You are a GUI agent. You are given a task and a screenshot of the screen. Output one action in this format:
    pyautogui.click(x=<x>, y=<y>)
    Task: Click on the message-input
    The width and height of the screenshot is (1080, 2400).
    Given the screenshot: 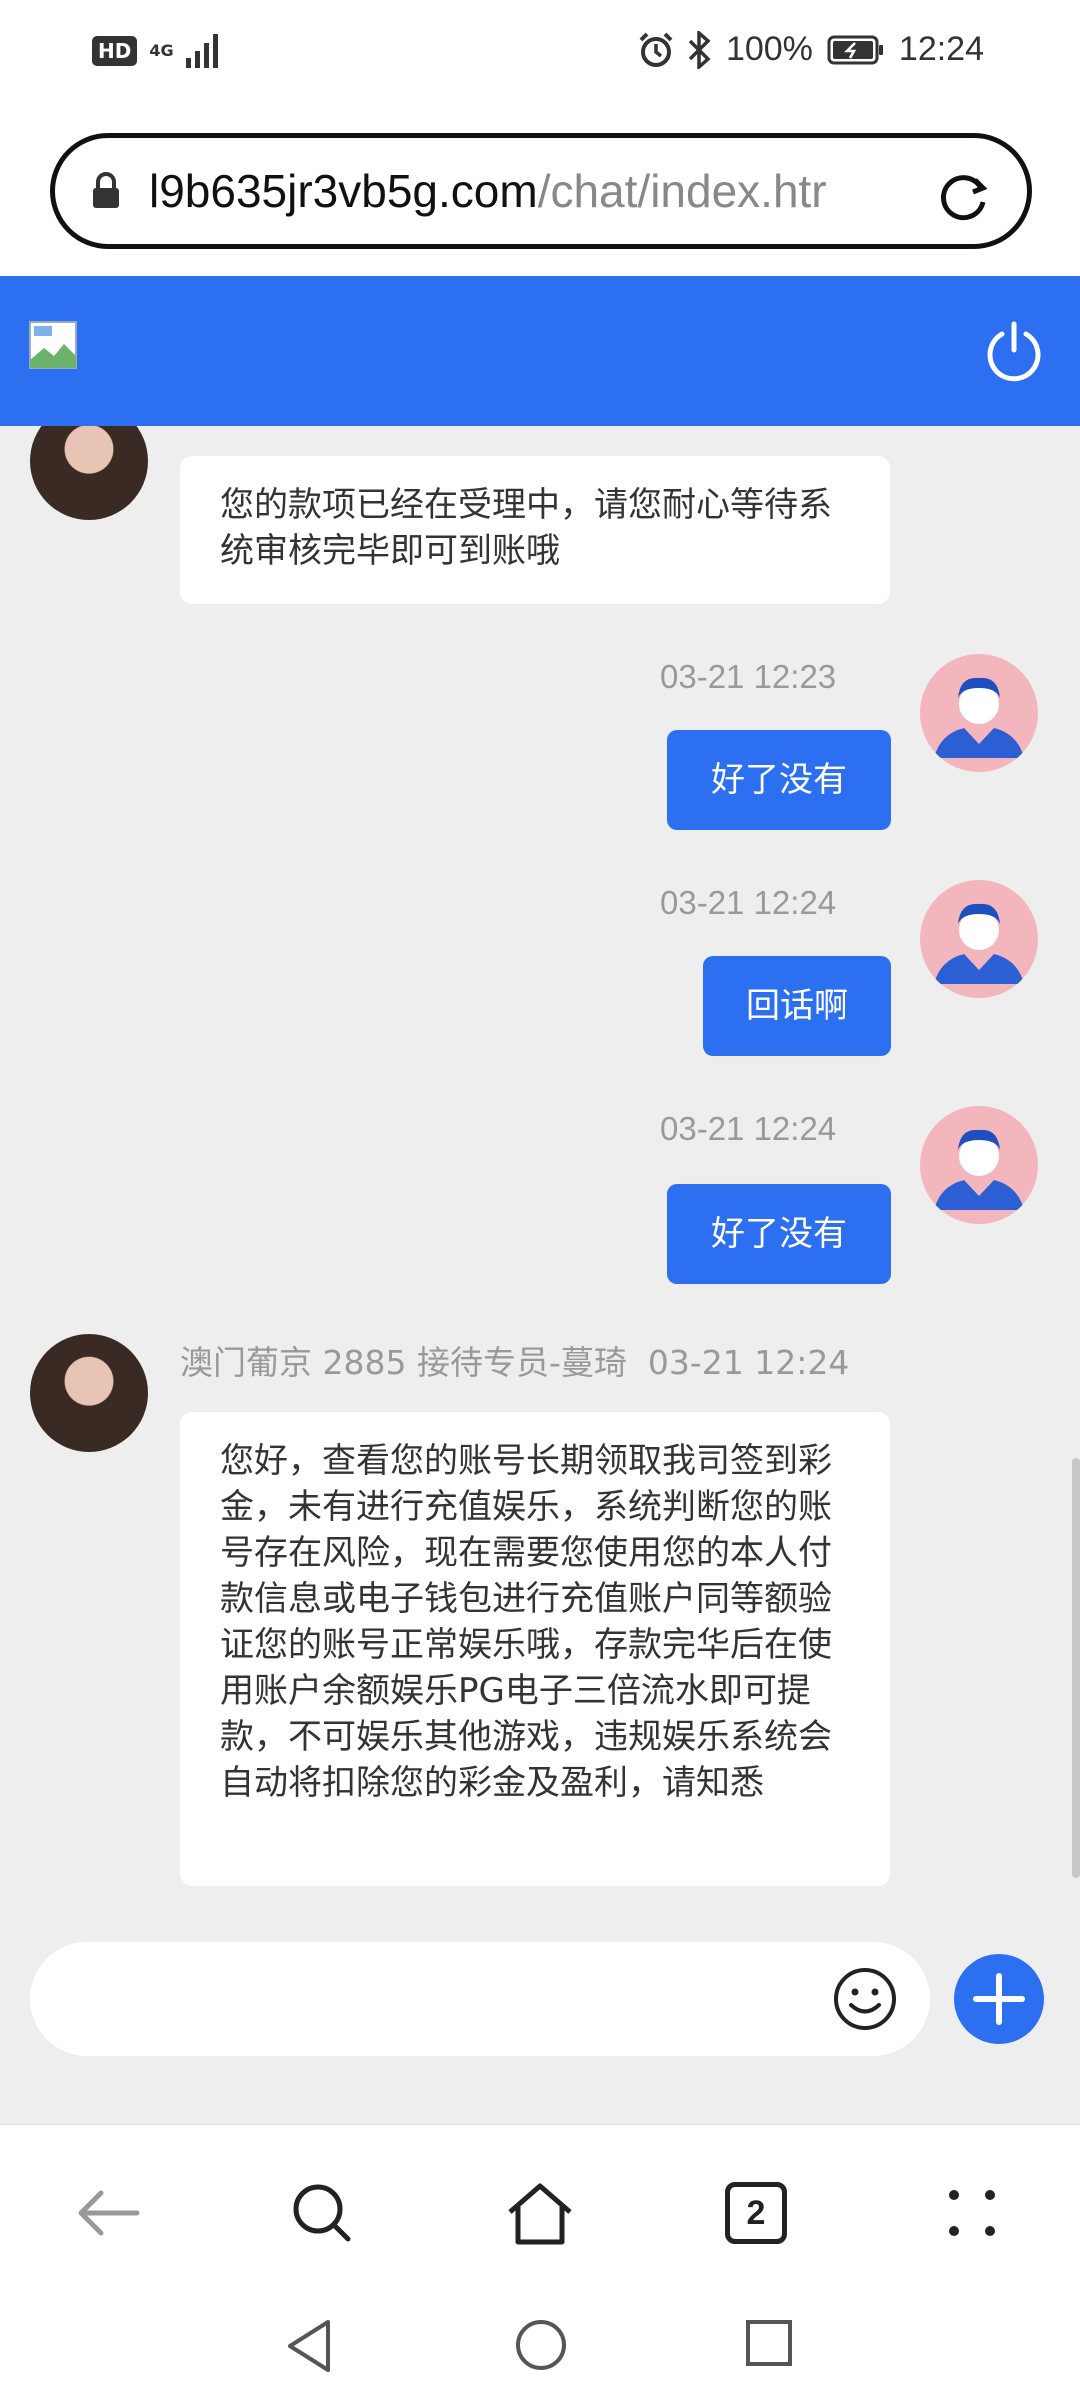 What is the action you would take?
    pyautogui.click(x=480, y=1999)
    